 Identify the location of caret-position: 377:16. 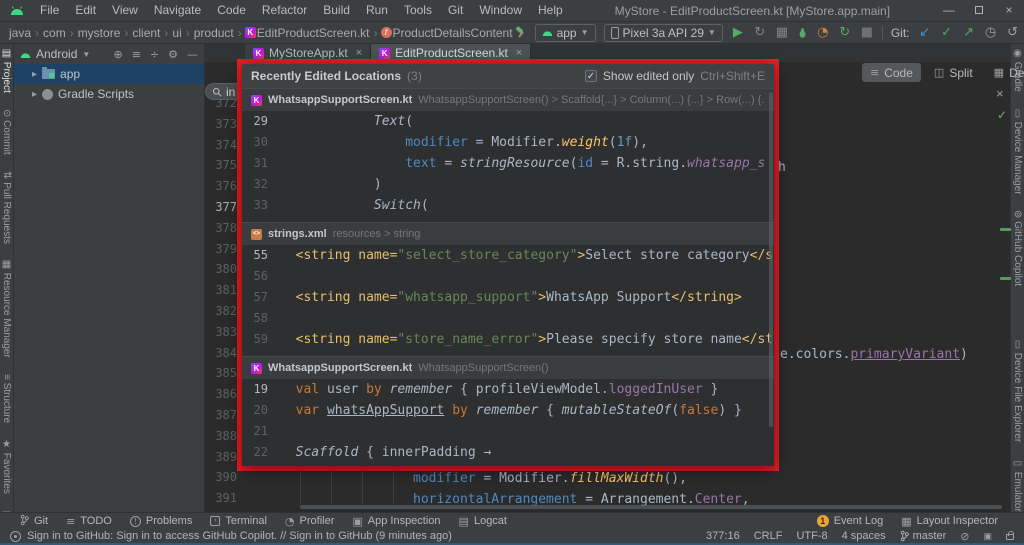
(723, 536).